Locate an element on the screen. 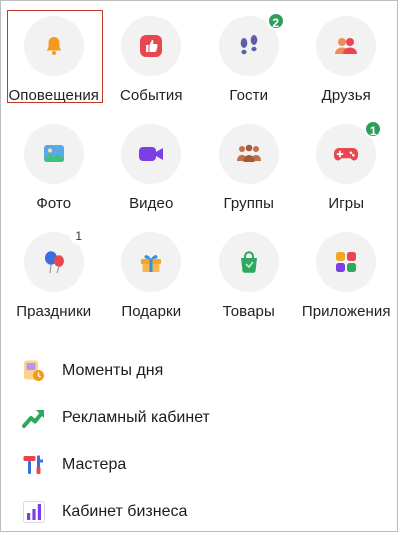  notification-badge: 1 is located at coordinates (373, 129).